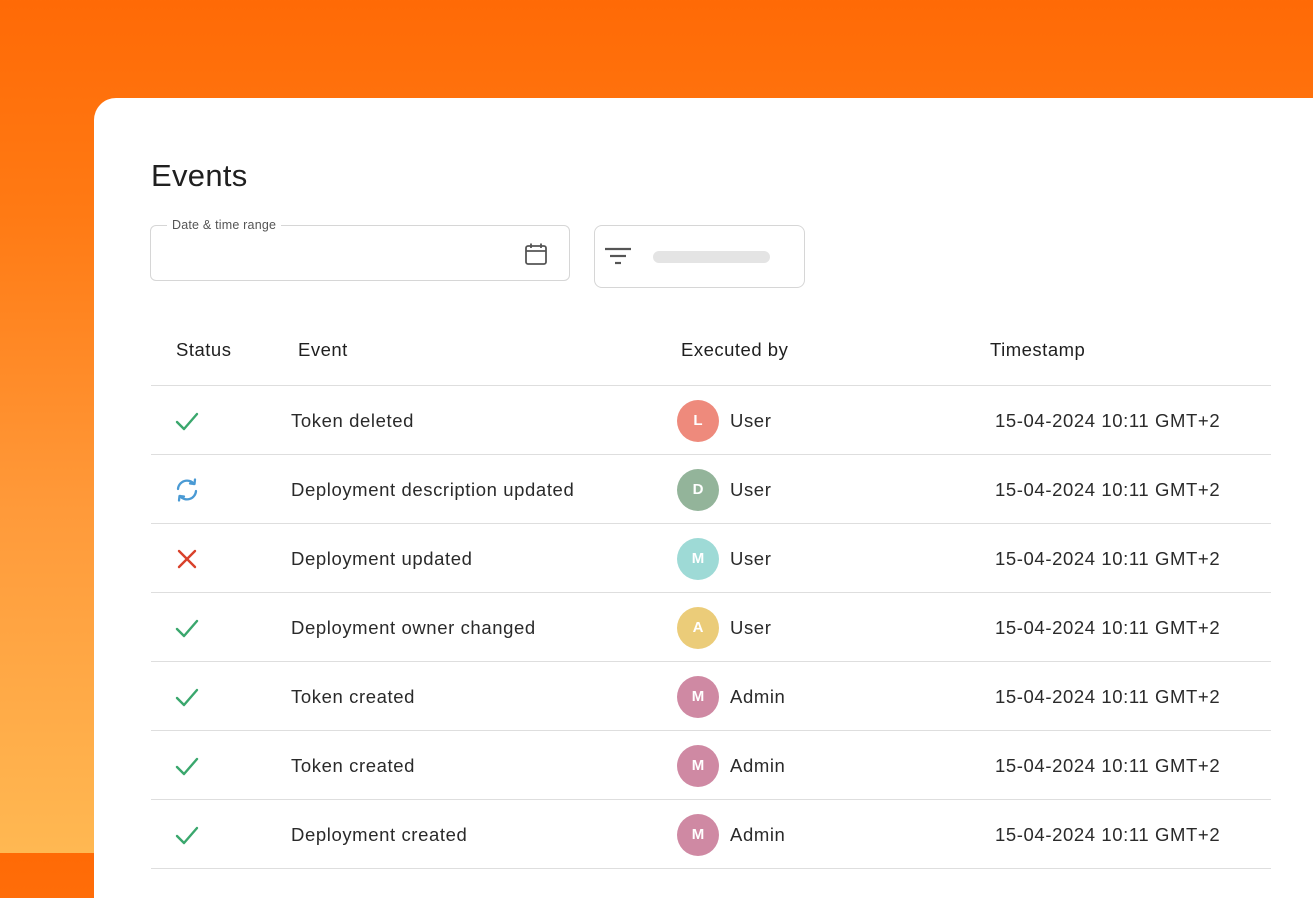 The width and height of the screenshot is (1313, 898). Describe the element at coordinates (224, 225) in the screenshot. I see `date-time-range-label: Date & time range` at that location.